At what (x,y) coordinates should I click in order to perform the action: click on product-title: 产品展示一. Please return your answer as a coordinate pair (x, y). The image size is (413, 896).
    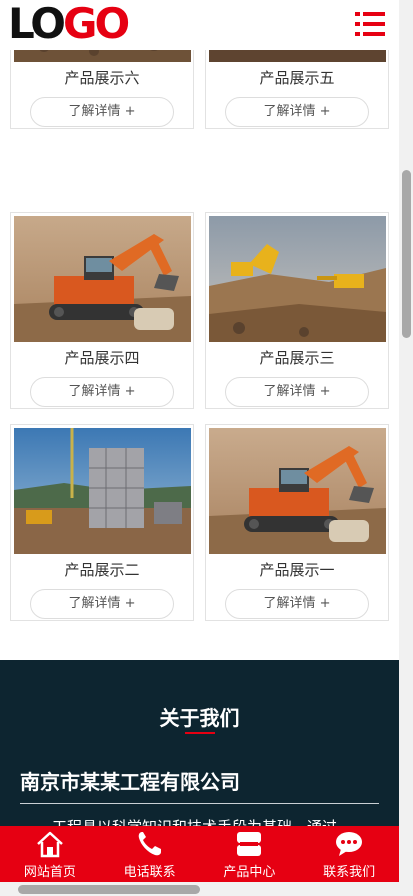
    Looking at the image, I should click on (297, 569).